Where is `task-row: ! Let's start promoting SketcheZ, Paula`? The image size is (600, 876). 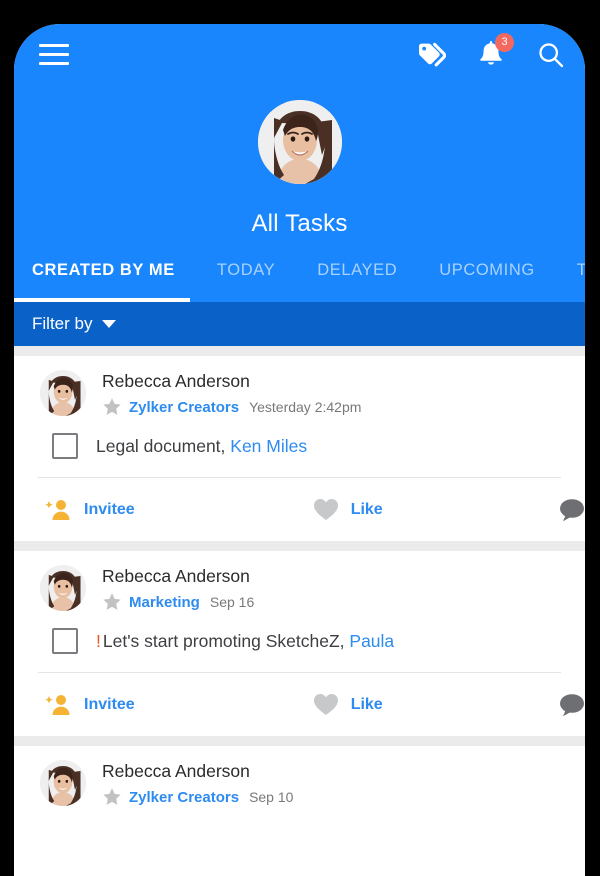 task-row: ! Let's start promoting SketcheZ, Paula is located at coordinates (299, 642).